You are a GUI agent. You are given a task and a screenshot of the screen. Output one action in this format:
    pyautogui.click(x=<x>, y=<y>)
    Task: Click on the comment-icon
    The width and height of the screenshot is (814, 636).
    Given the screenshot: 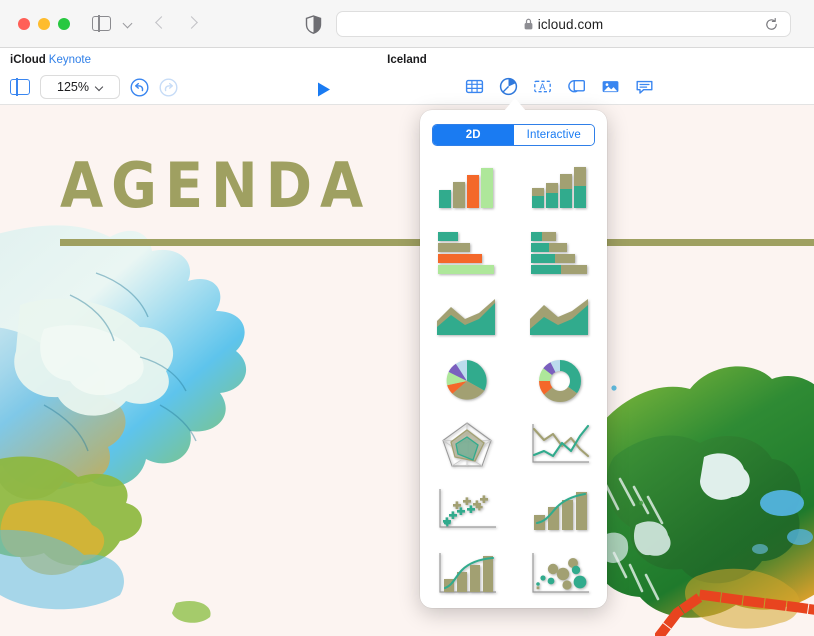 What is the action you would take?
    pyautogui.click(x=644, y=86)
    